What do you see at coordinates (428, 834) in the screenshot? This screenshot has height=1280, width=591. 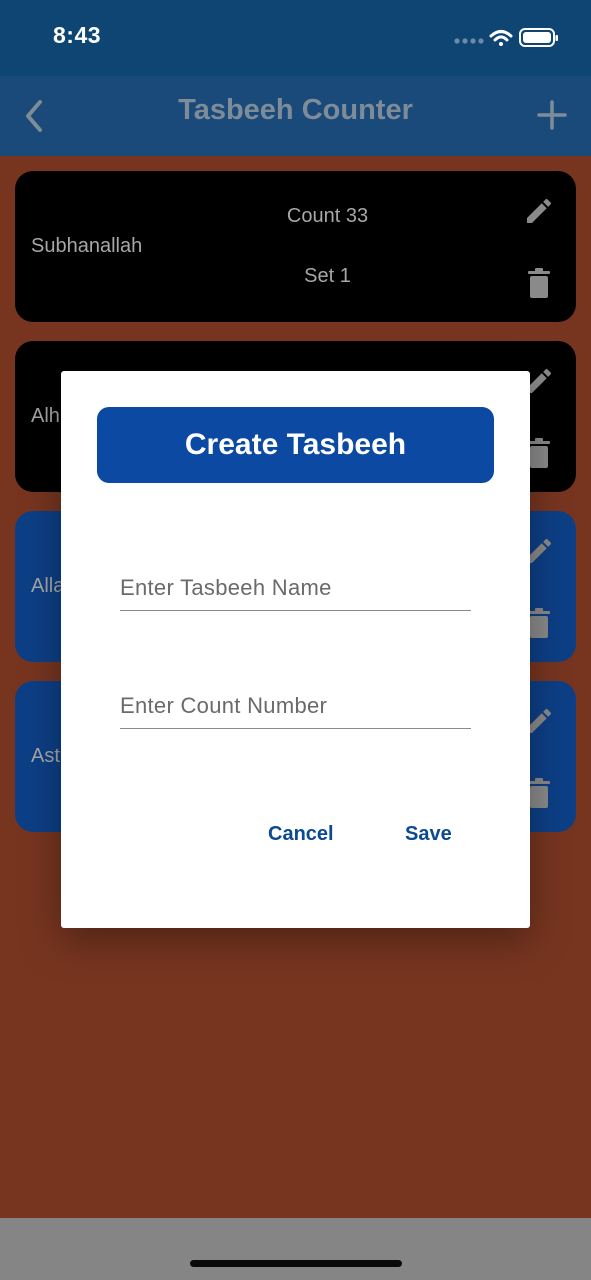 I see `save-button: Save` at bounding box center [428, 834].